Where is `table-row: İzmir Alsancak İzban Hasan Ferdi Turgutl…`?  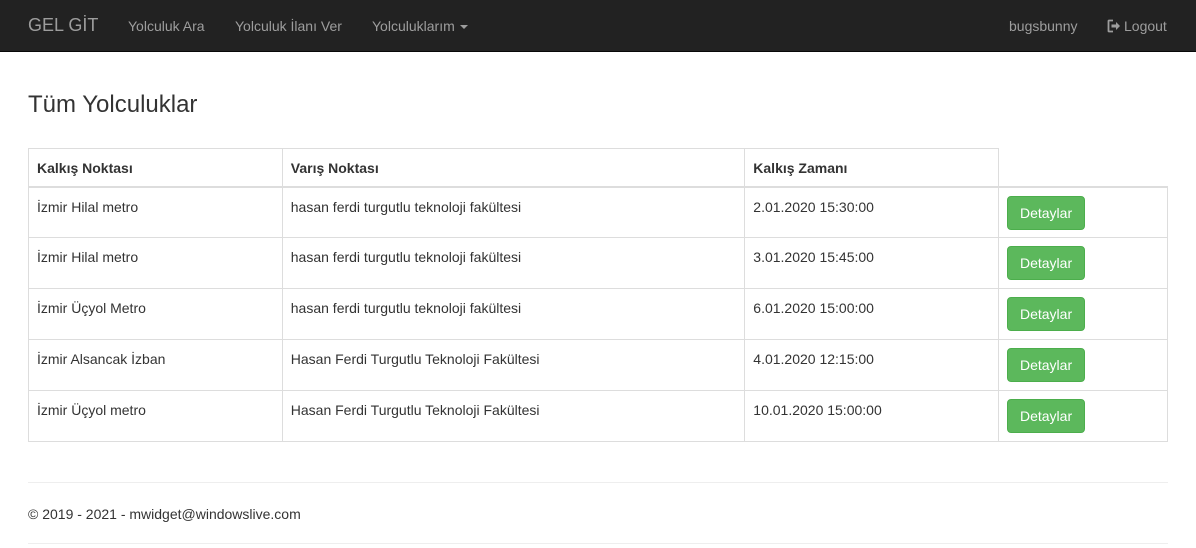
table-row: İzmir Alsancak İzban Hasan Ferdi Turgutl… is located at coordinates (598, 365).